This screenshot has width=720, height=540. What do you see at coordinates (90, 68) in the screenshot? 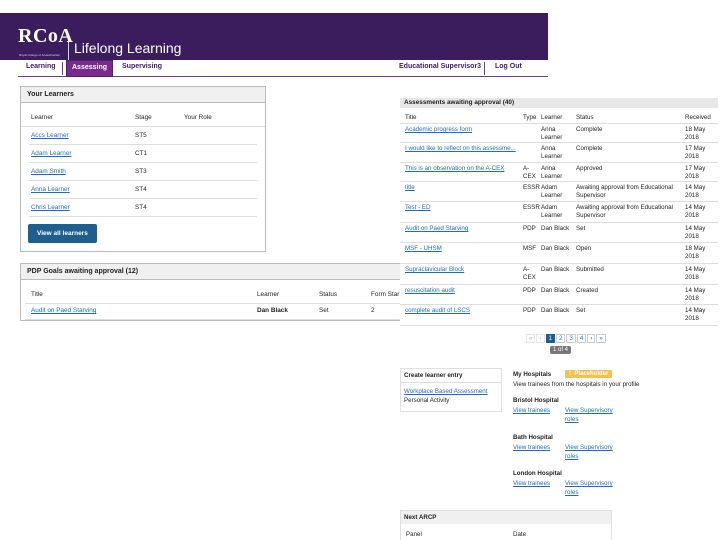
I see `nav-assessing: Assessing` at bounding box center [90, 68].